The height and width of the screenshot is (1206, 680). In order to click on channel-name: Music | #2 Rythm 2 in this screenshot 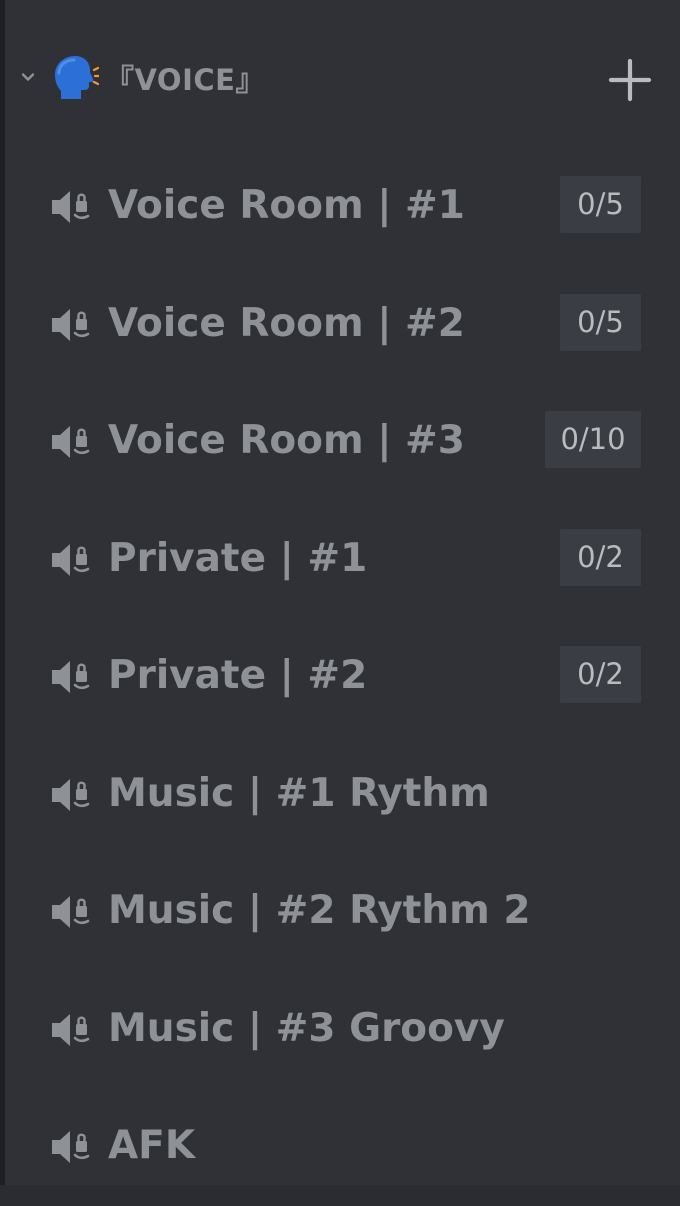, I will do `click(319, 910)`.